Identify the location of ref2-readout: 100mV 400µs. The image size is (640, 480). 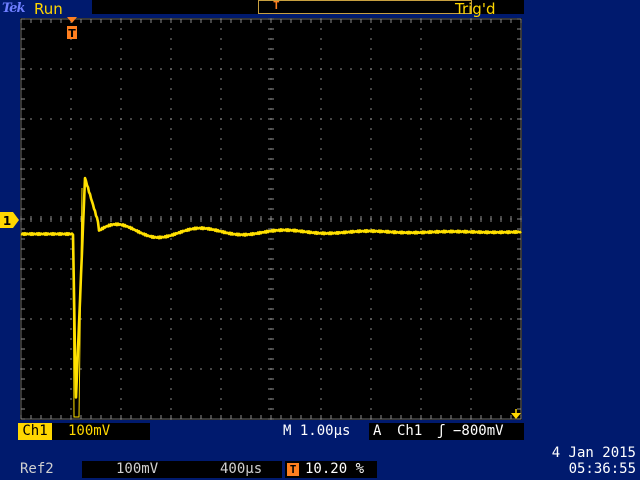
(182, 469).